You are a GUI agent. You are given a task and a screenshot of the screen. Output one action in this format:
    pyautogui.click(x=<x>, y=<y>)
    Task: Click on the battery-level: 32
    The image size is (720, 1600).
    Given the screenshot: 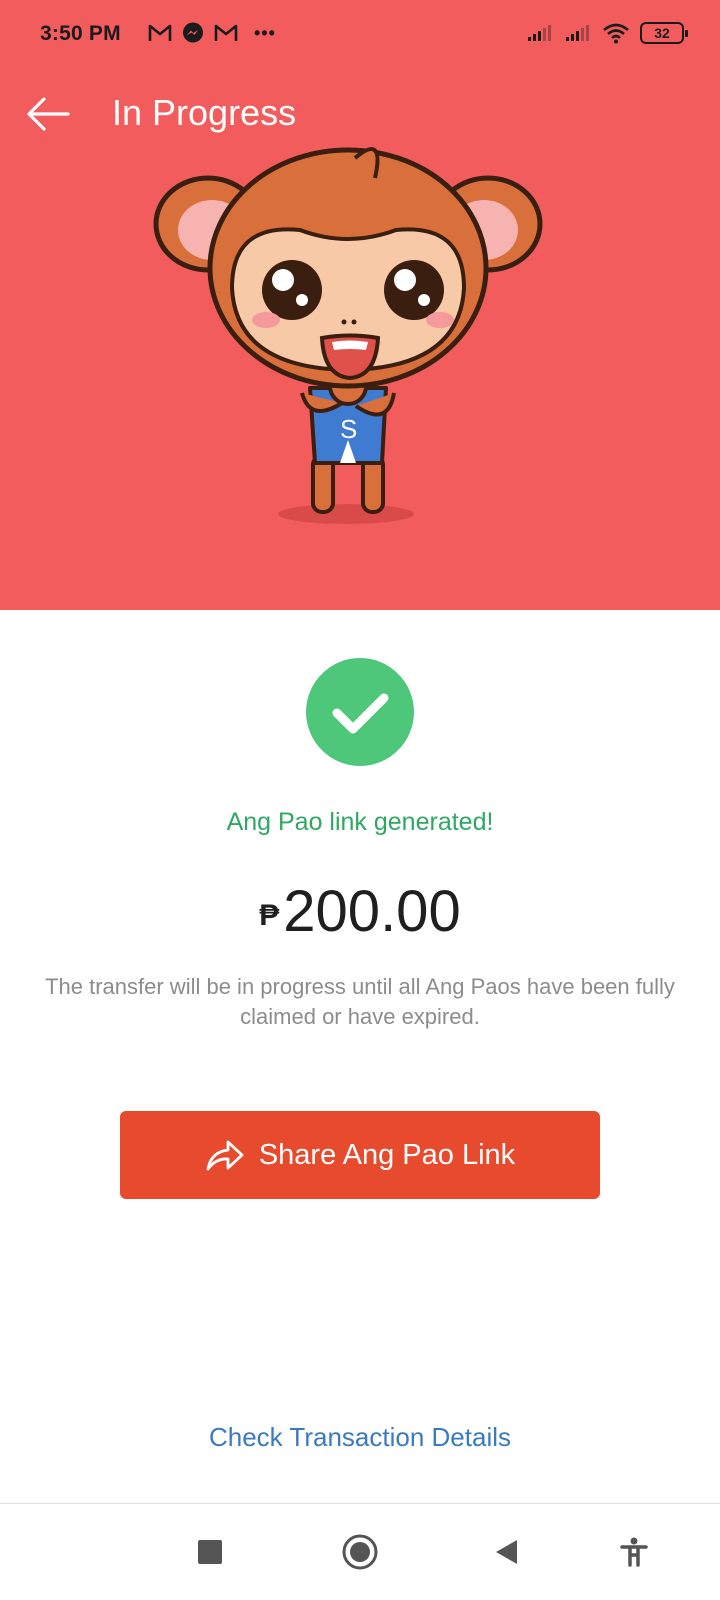 What is the action you would take?
    pyautogui.click(x=662, y=33)
    